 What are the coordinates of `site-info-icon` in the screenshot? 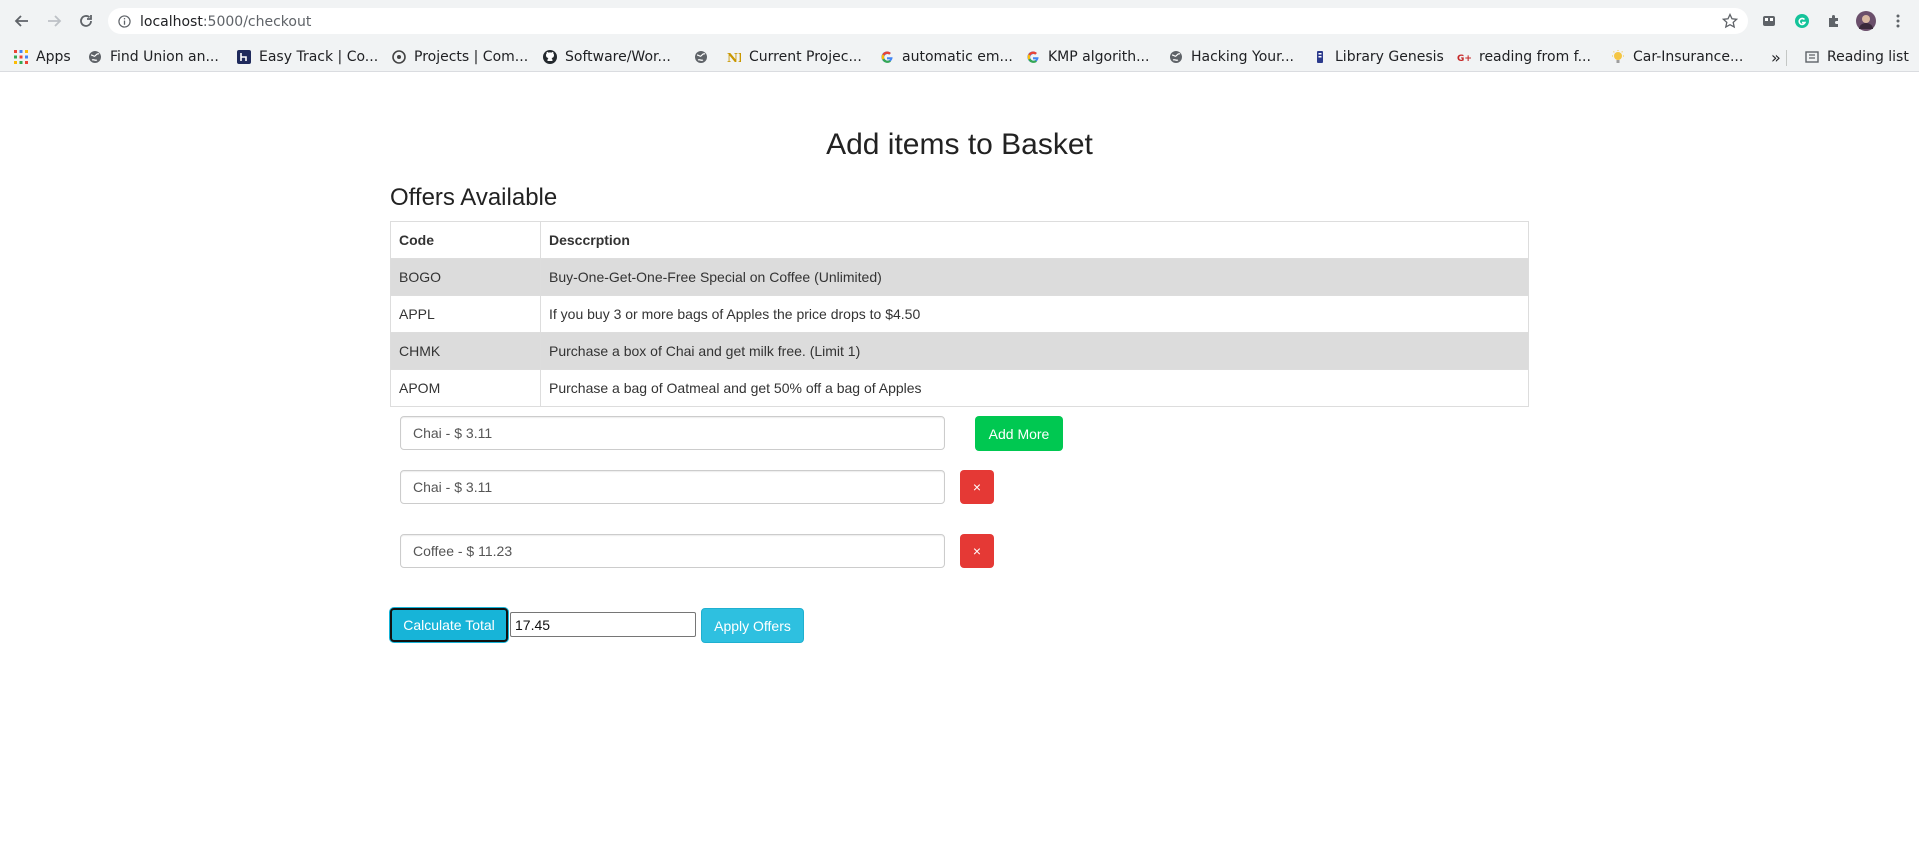 It's located at (124, 24).